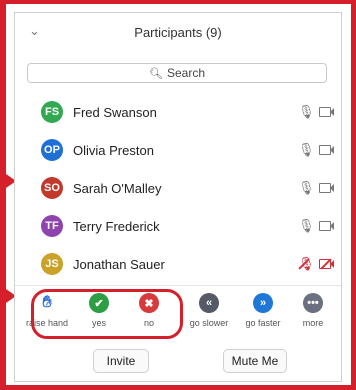 Image resolution: width=356 pixels, height=390 pixels. Describe the element at coordinates (178, 112) in the screenshot. I see `participant-row: FS Fred Swanson 🎙︎` at that location.